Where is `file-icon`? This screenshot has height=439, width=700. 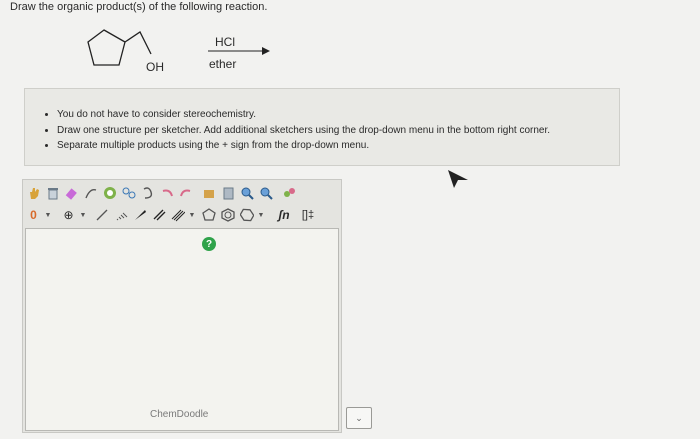 file-icon is located at coordinates (227, 193).